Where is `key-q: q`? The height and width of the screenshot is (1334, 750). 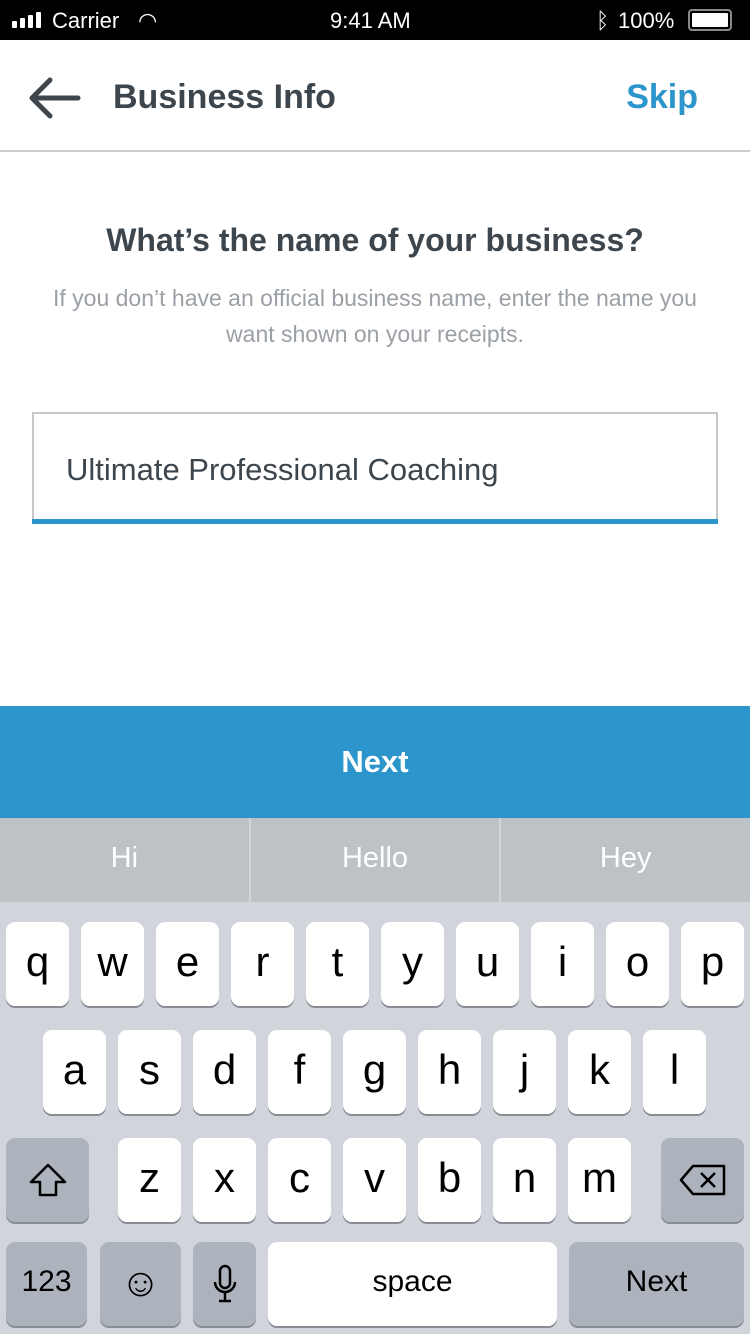 key-q: q is located at coordinates (37, 964).